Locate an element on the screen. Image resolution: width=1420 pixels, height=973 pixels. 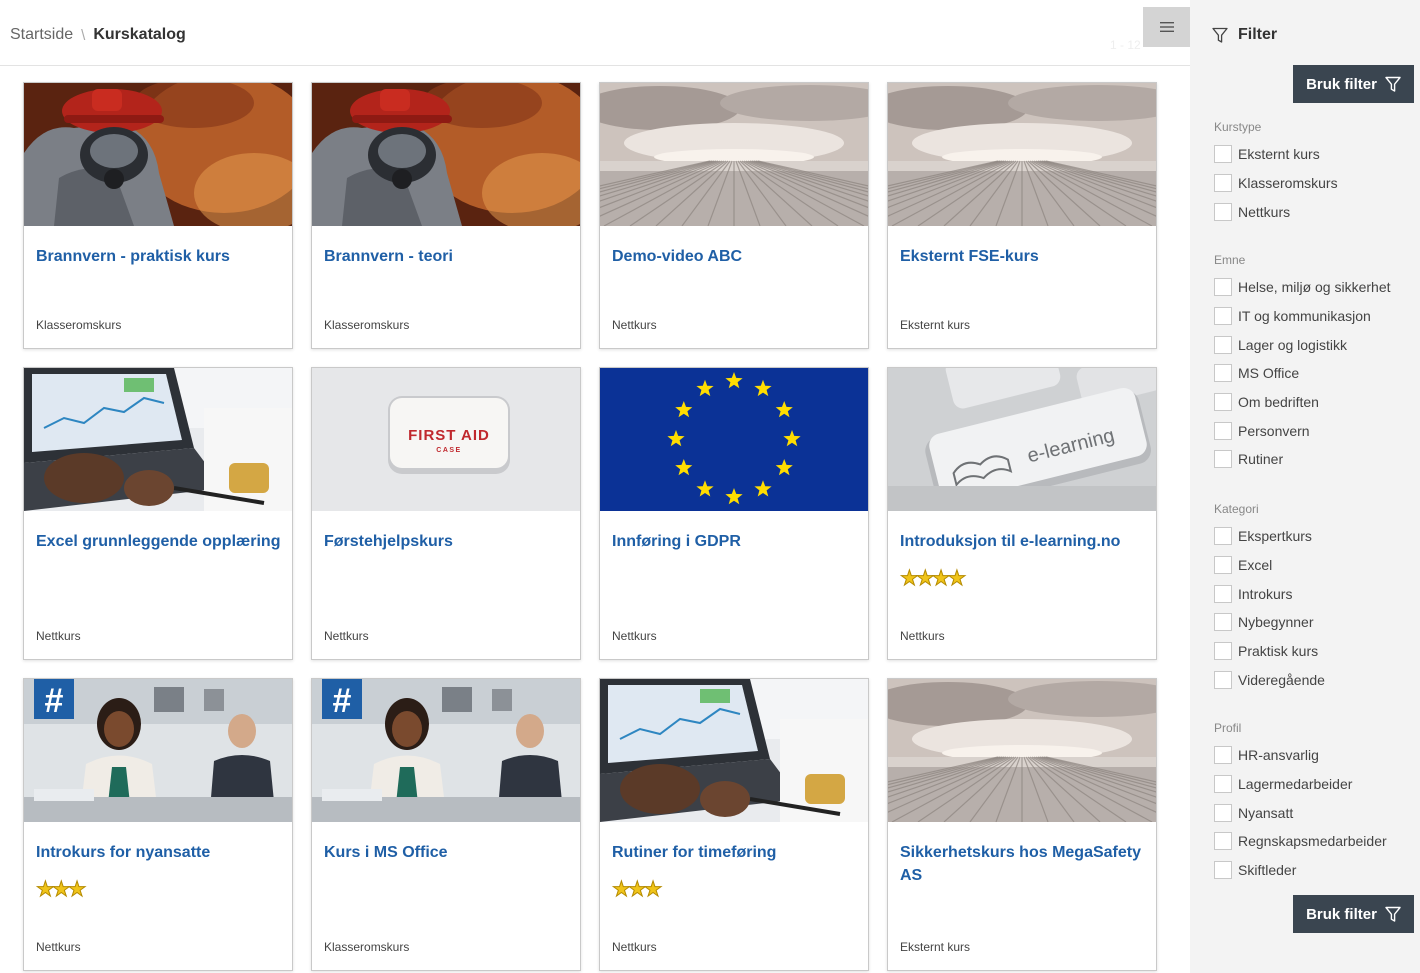
course-title-link: Rutiner for timeføring is located at coordinates (735, 852).